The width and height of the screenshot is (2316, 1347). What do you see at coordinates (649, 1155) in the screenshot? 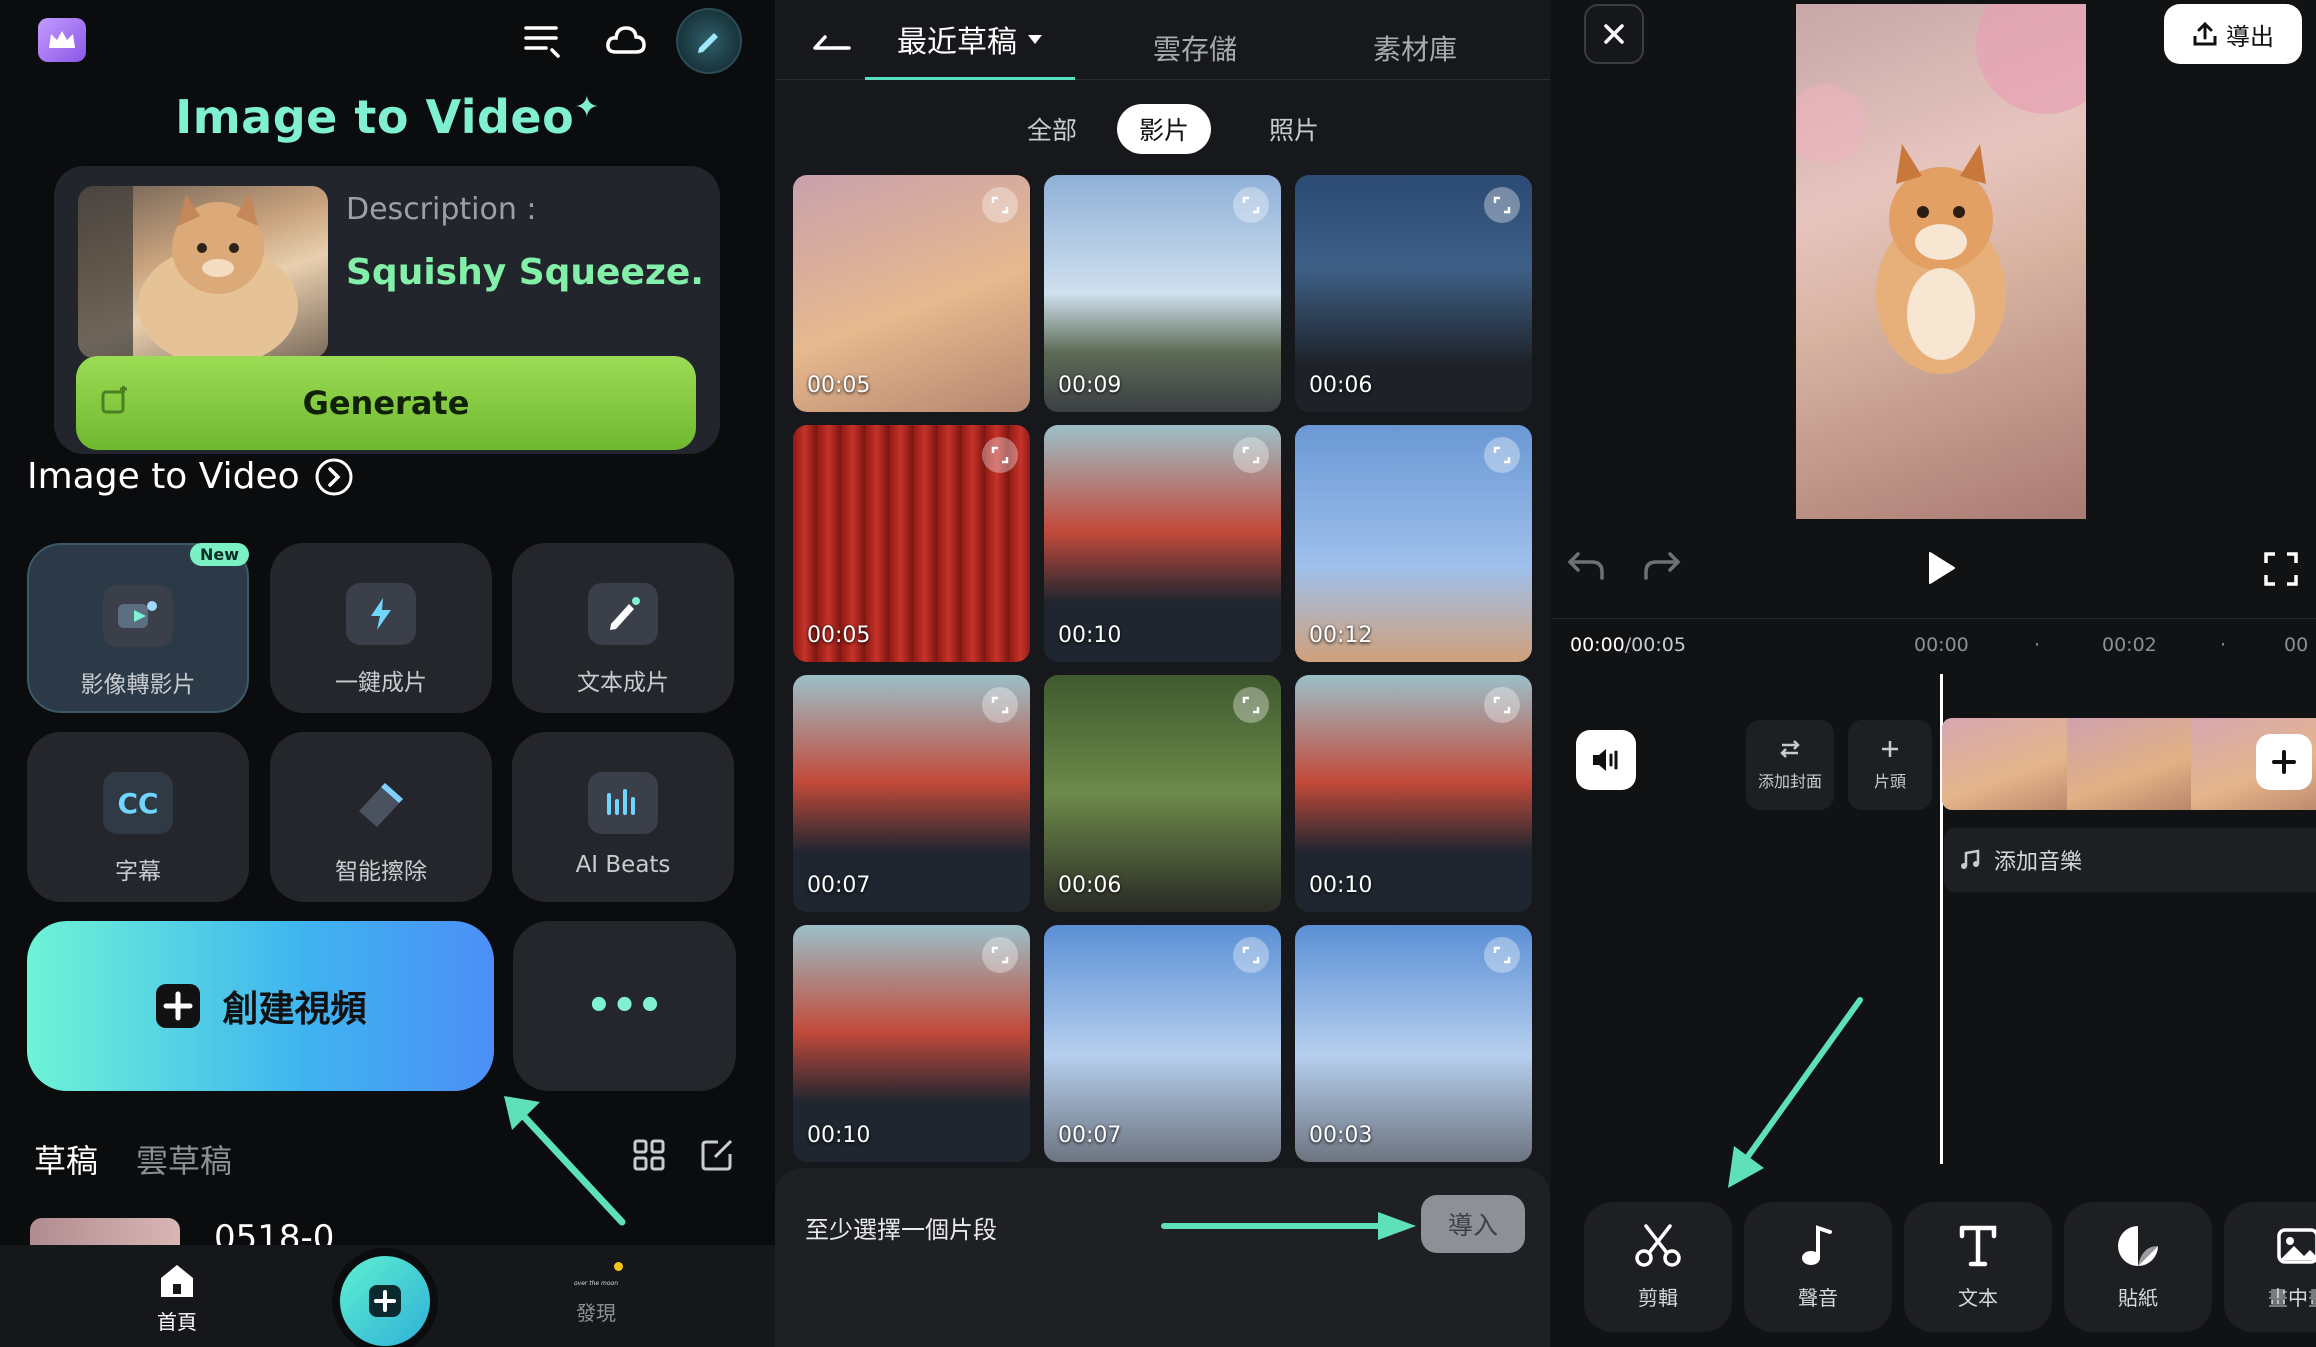
I see `grid-view-icon` at bounding box center [649, 1155].